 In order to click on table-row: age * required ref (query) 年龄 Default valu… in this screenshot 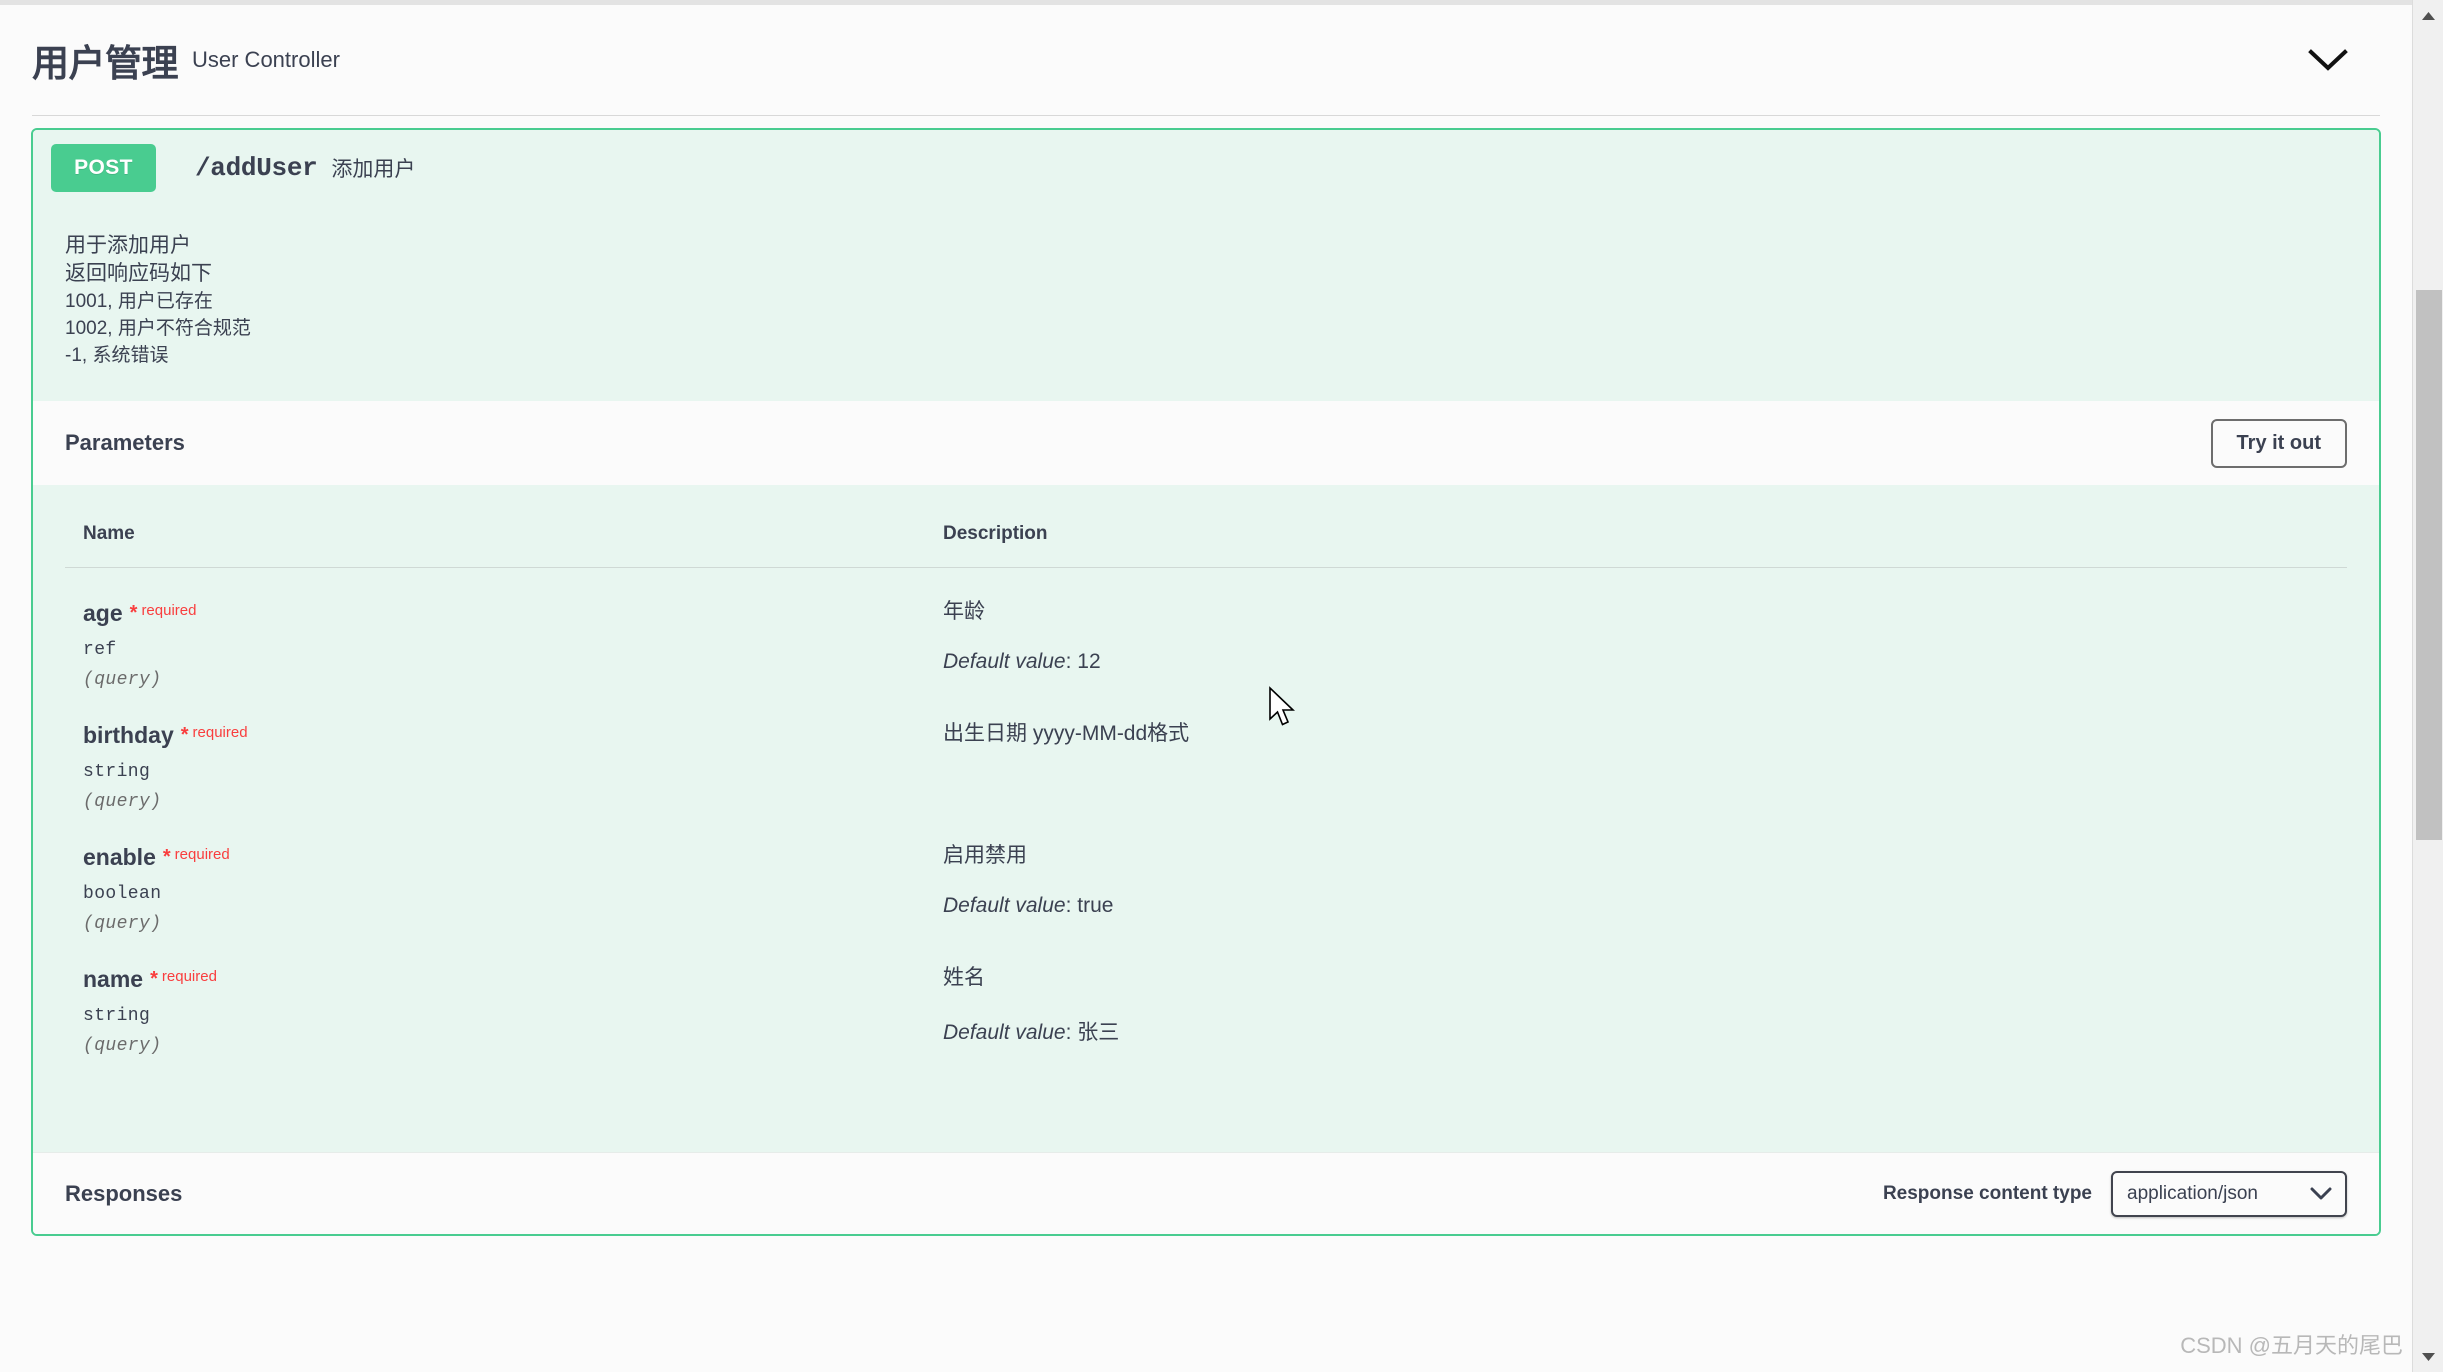, I will do `click(1206, 629)`.